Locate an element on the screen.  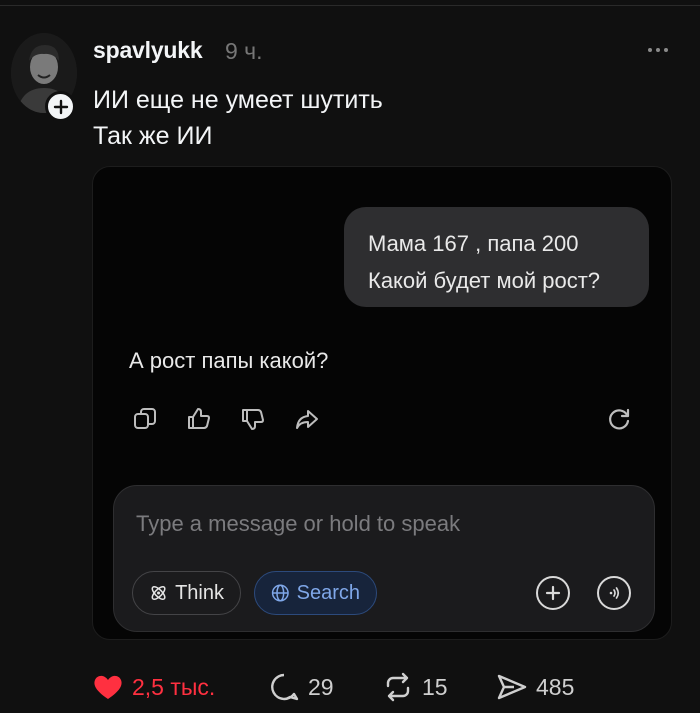
repost-icon is located at coordinates (398, 687).